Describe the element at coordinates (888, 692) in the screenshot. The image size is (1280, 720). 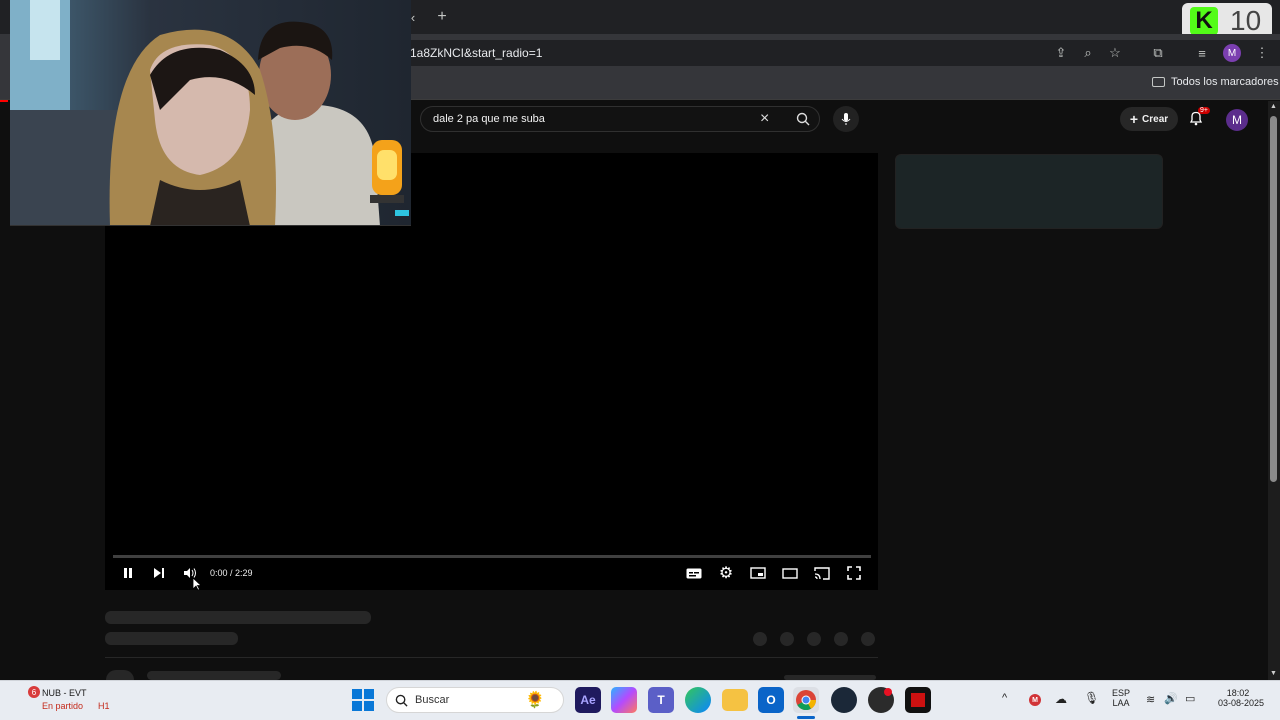
I see `recording-indicator` at that location.